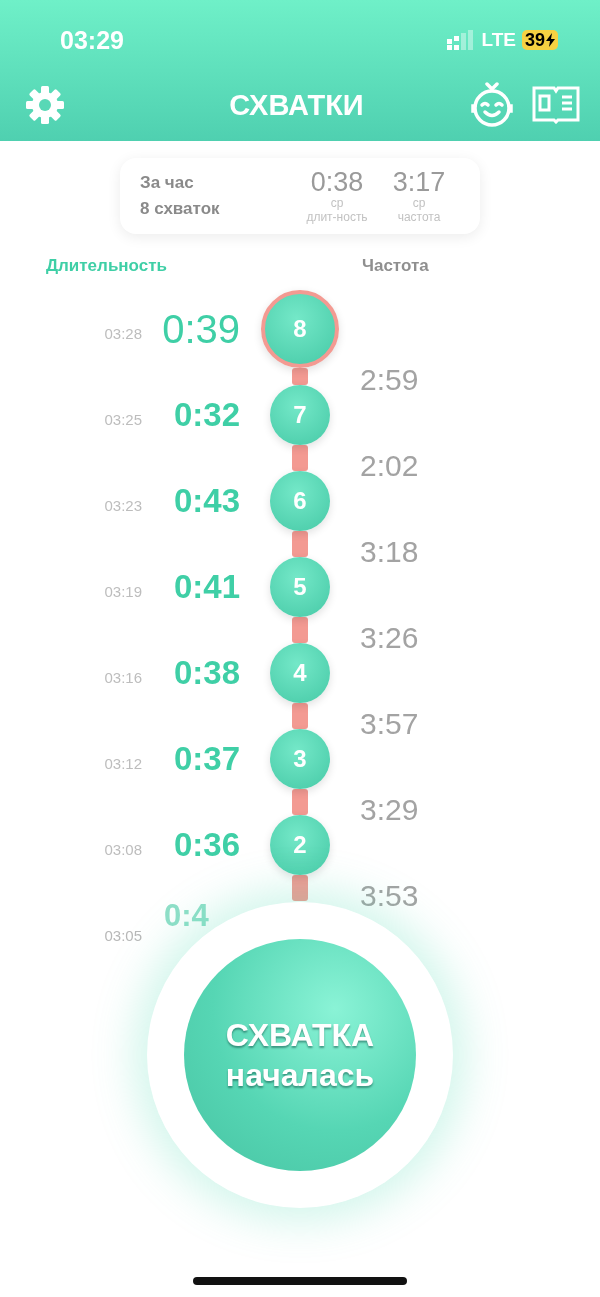 Image resolution: width=600 pixels, height=1297 pixels. I want to click on contraction-duration: 0:4, so click(186, 915).